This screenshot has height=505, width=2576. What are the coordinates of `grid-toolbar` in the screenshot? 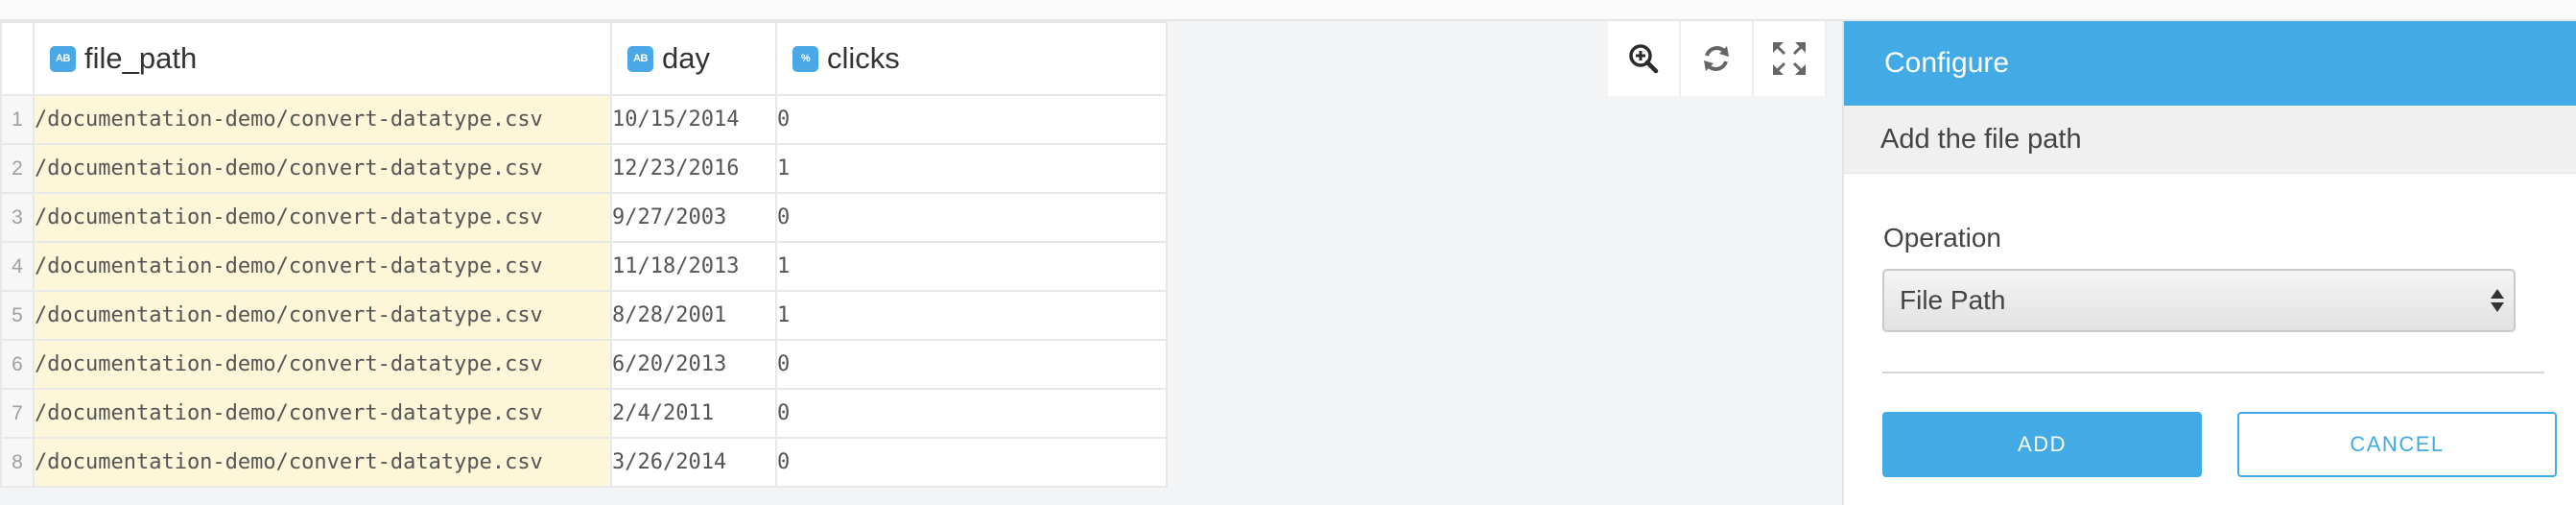 It's located at (1718, 59).